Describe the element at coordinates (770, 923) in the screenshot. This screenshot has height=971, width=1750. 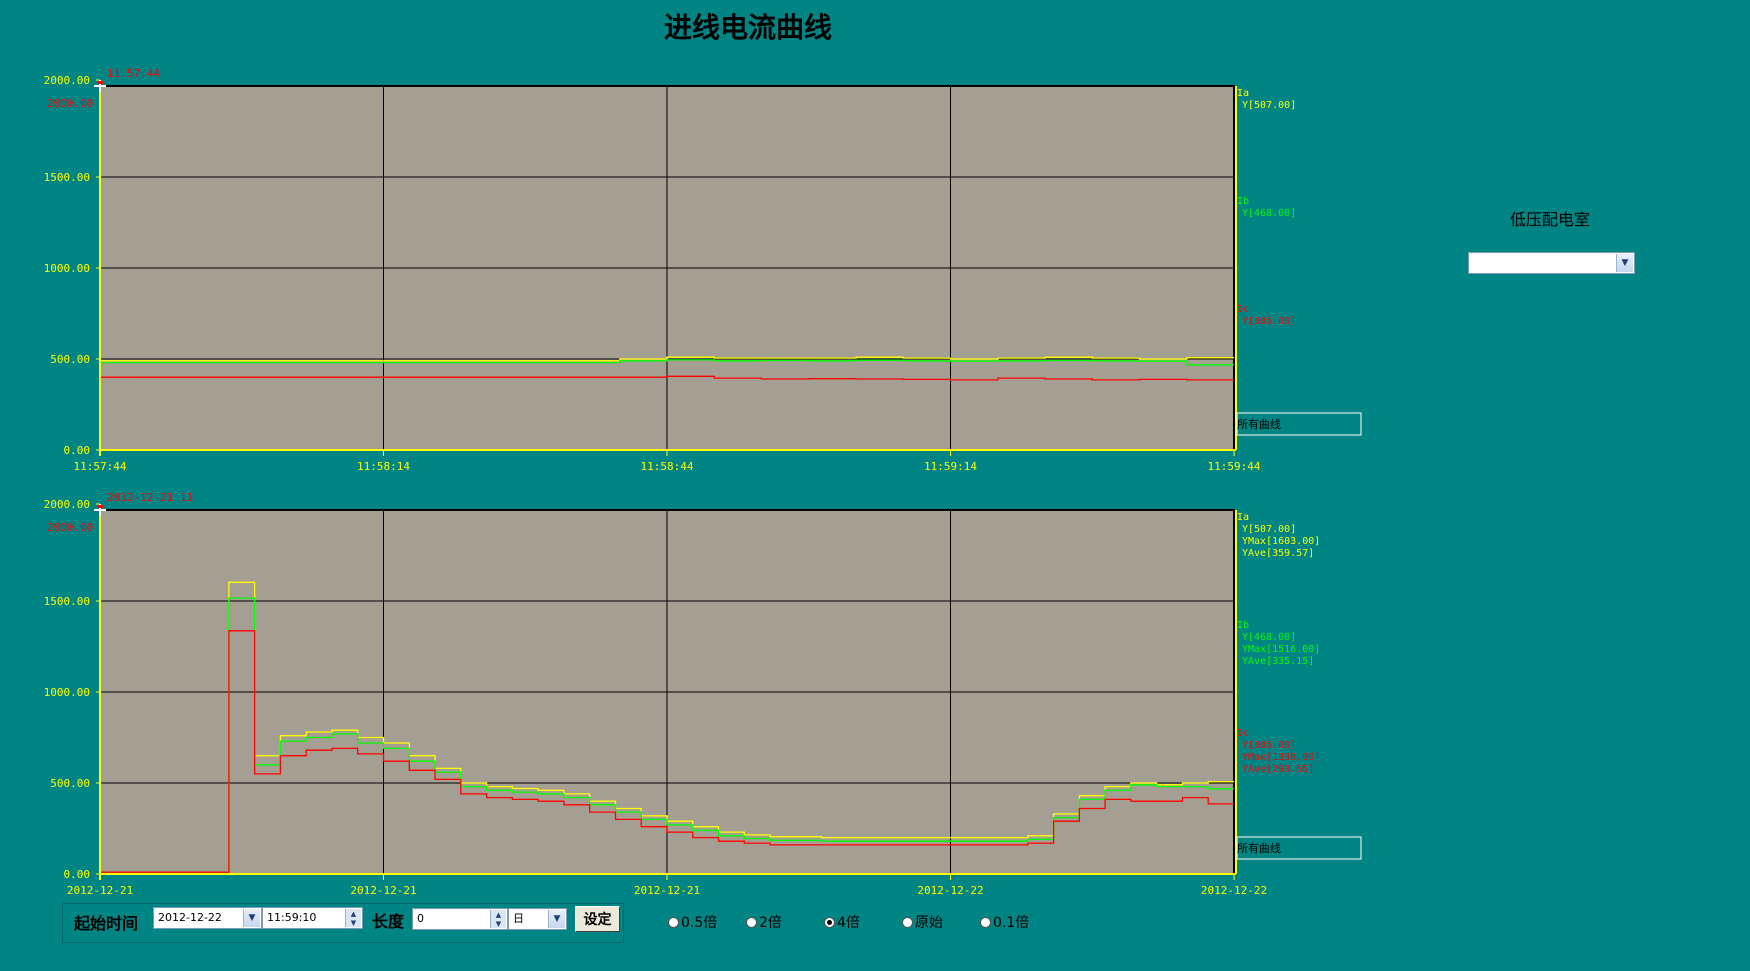
I see `zoom-radio-label: 2倍` at that location.